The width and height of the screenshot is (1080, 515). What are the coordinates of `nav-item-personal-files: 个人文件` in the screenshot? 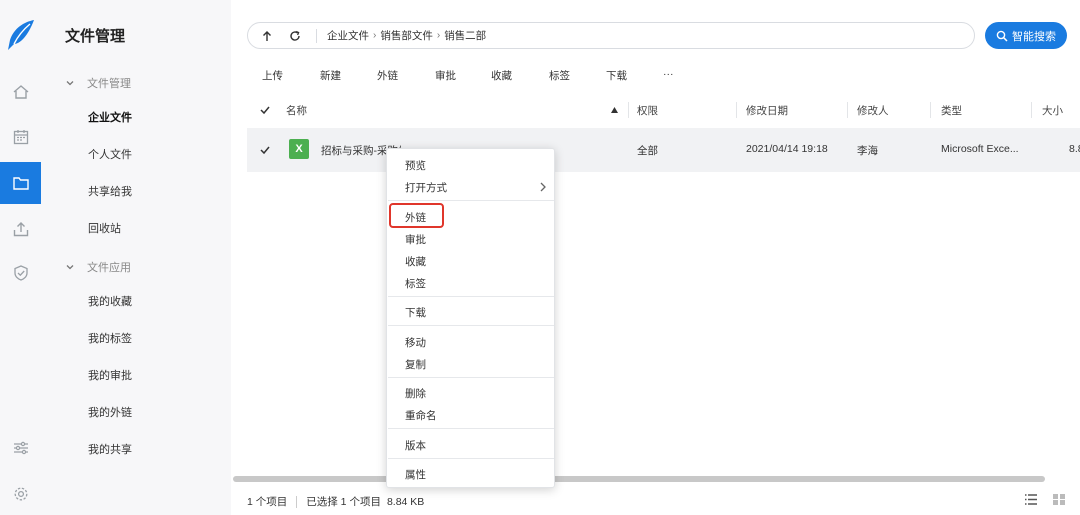 It's located at (110, 154).